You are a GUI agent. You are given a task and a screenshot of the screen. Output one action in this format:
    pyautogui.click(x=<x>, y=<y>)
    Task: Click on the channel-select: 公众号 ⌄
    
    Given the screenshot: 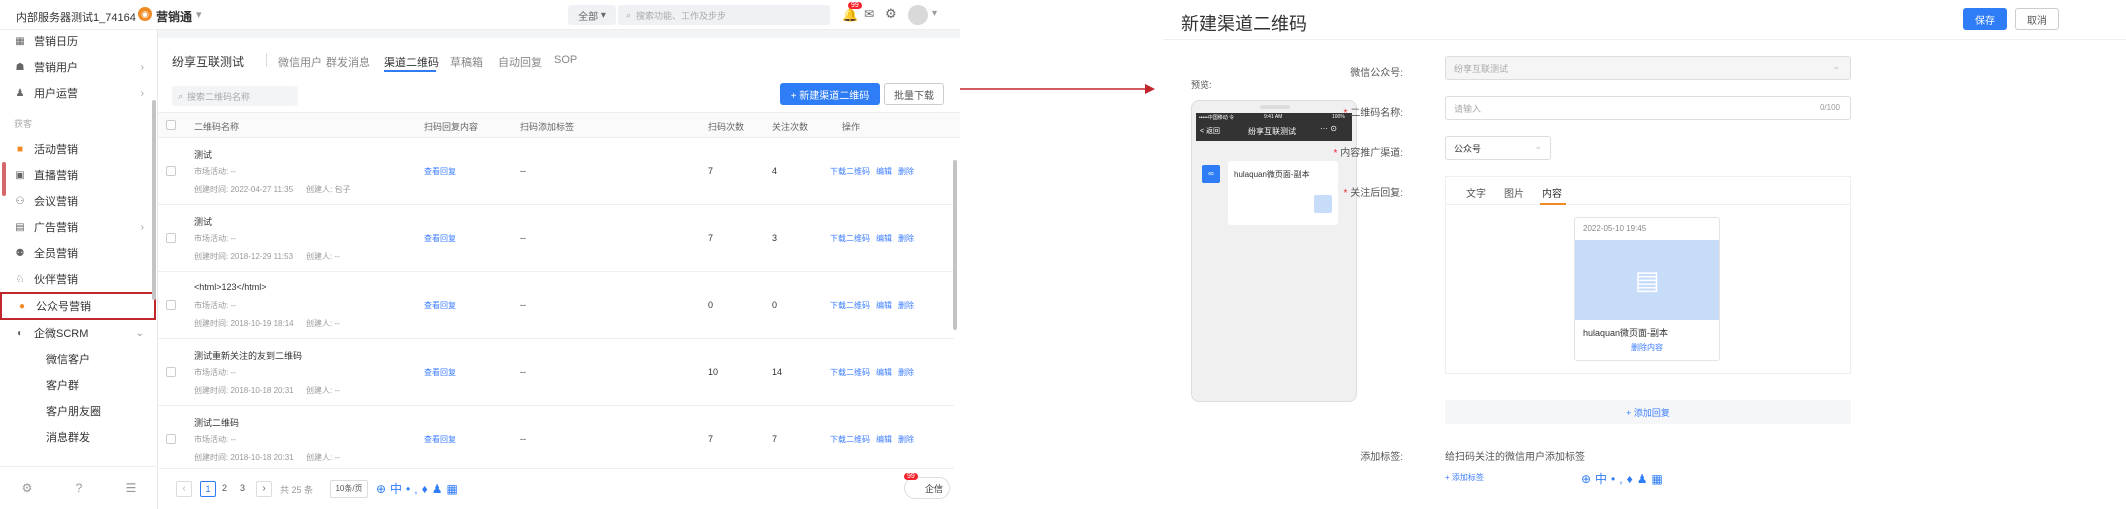 What is the action you would take?
    pyautogui.click(x=1498, y=148)
    